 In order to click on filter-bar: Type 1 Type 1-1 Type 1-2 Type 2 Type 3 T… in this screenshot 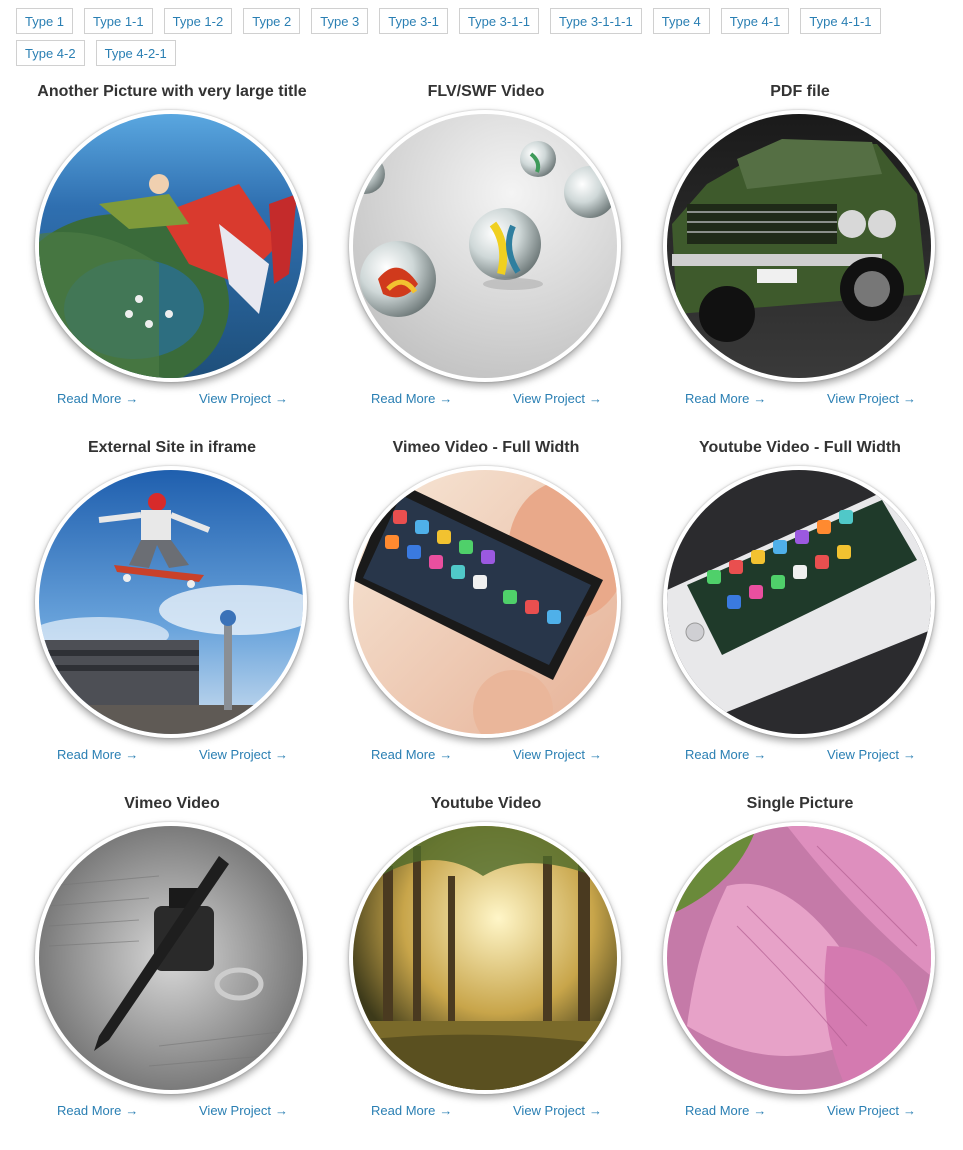, I will do `click(486, 40)`.